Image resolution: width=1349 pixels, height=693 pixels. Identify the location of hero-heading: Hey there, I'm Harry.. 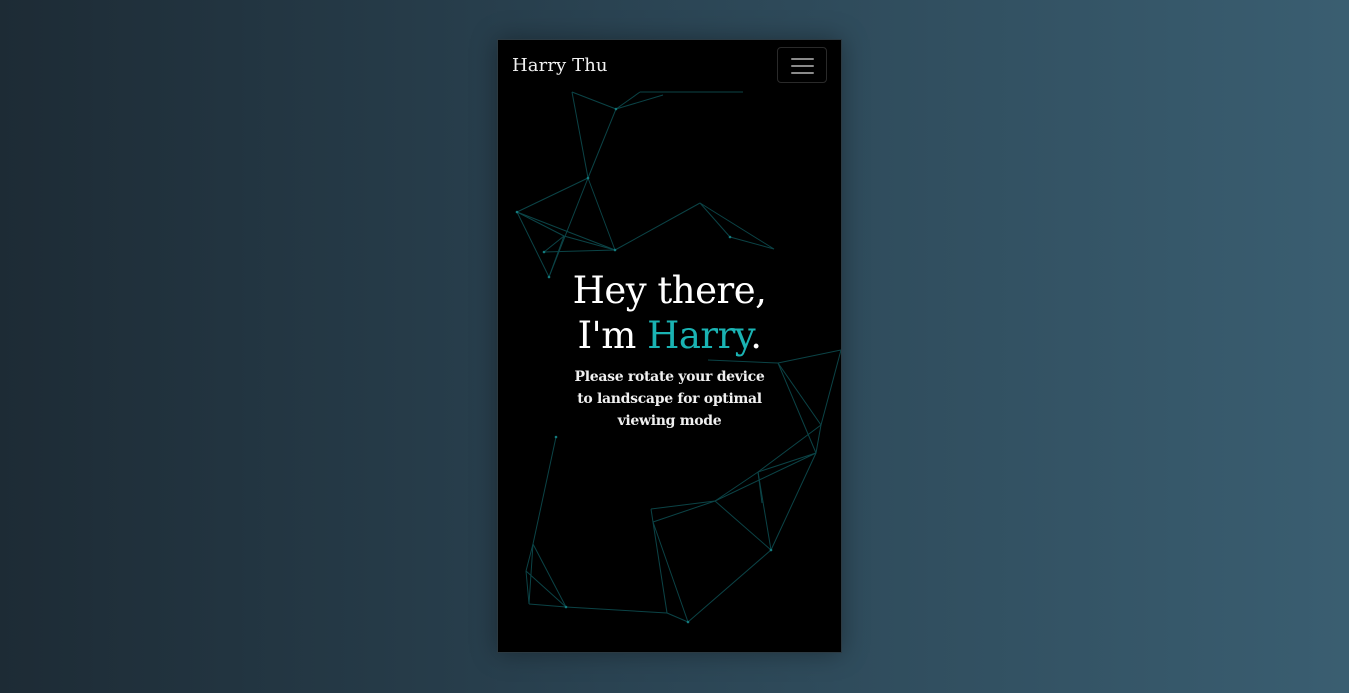
(669, 313).